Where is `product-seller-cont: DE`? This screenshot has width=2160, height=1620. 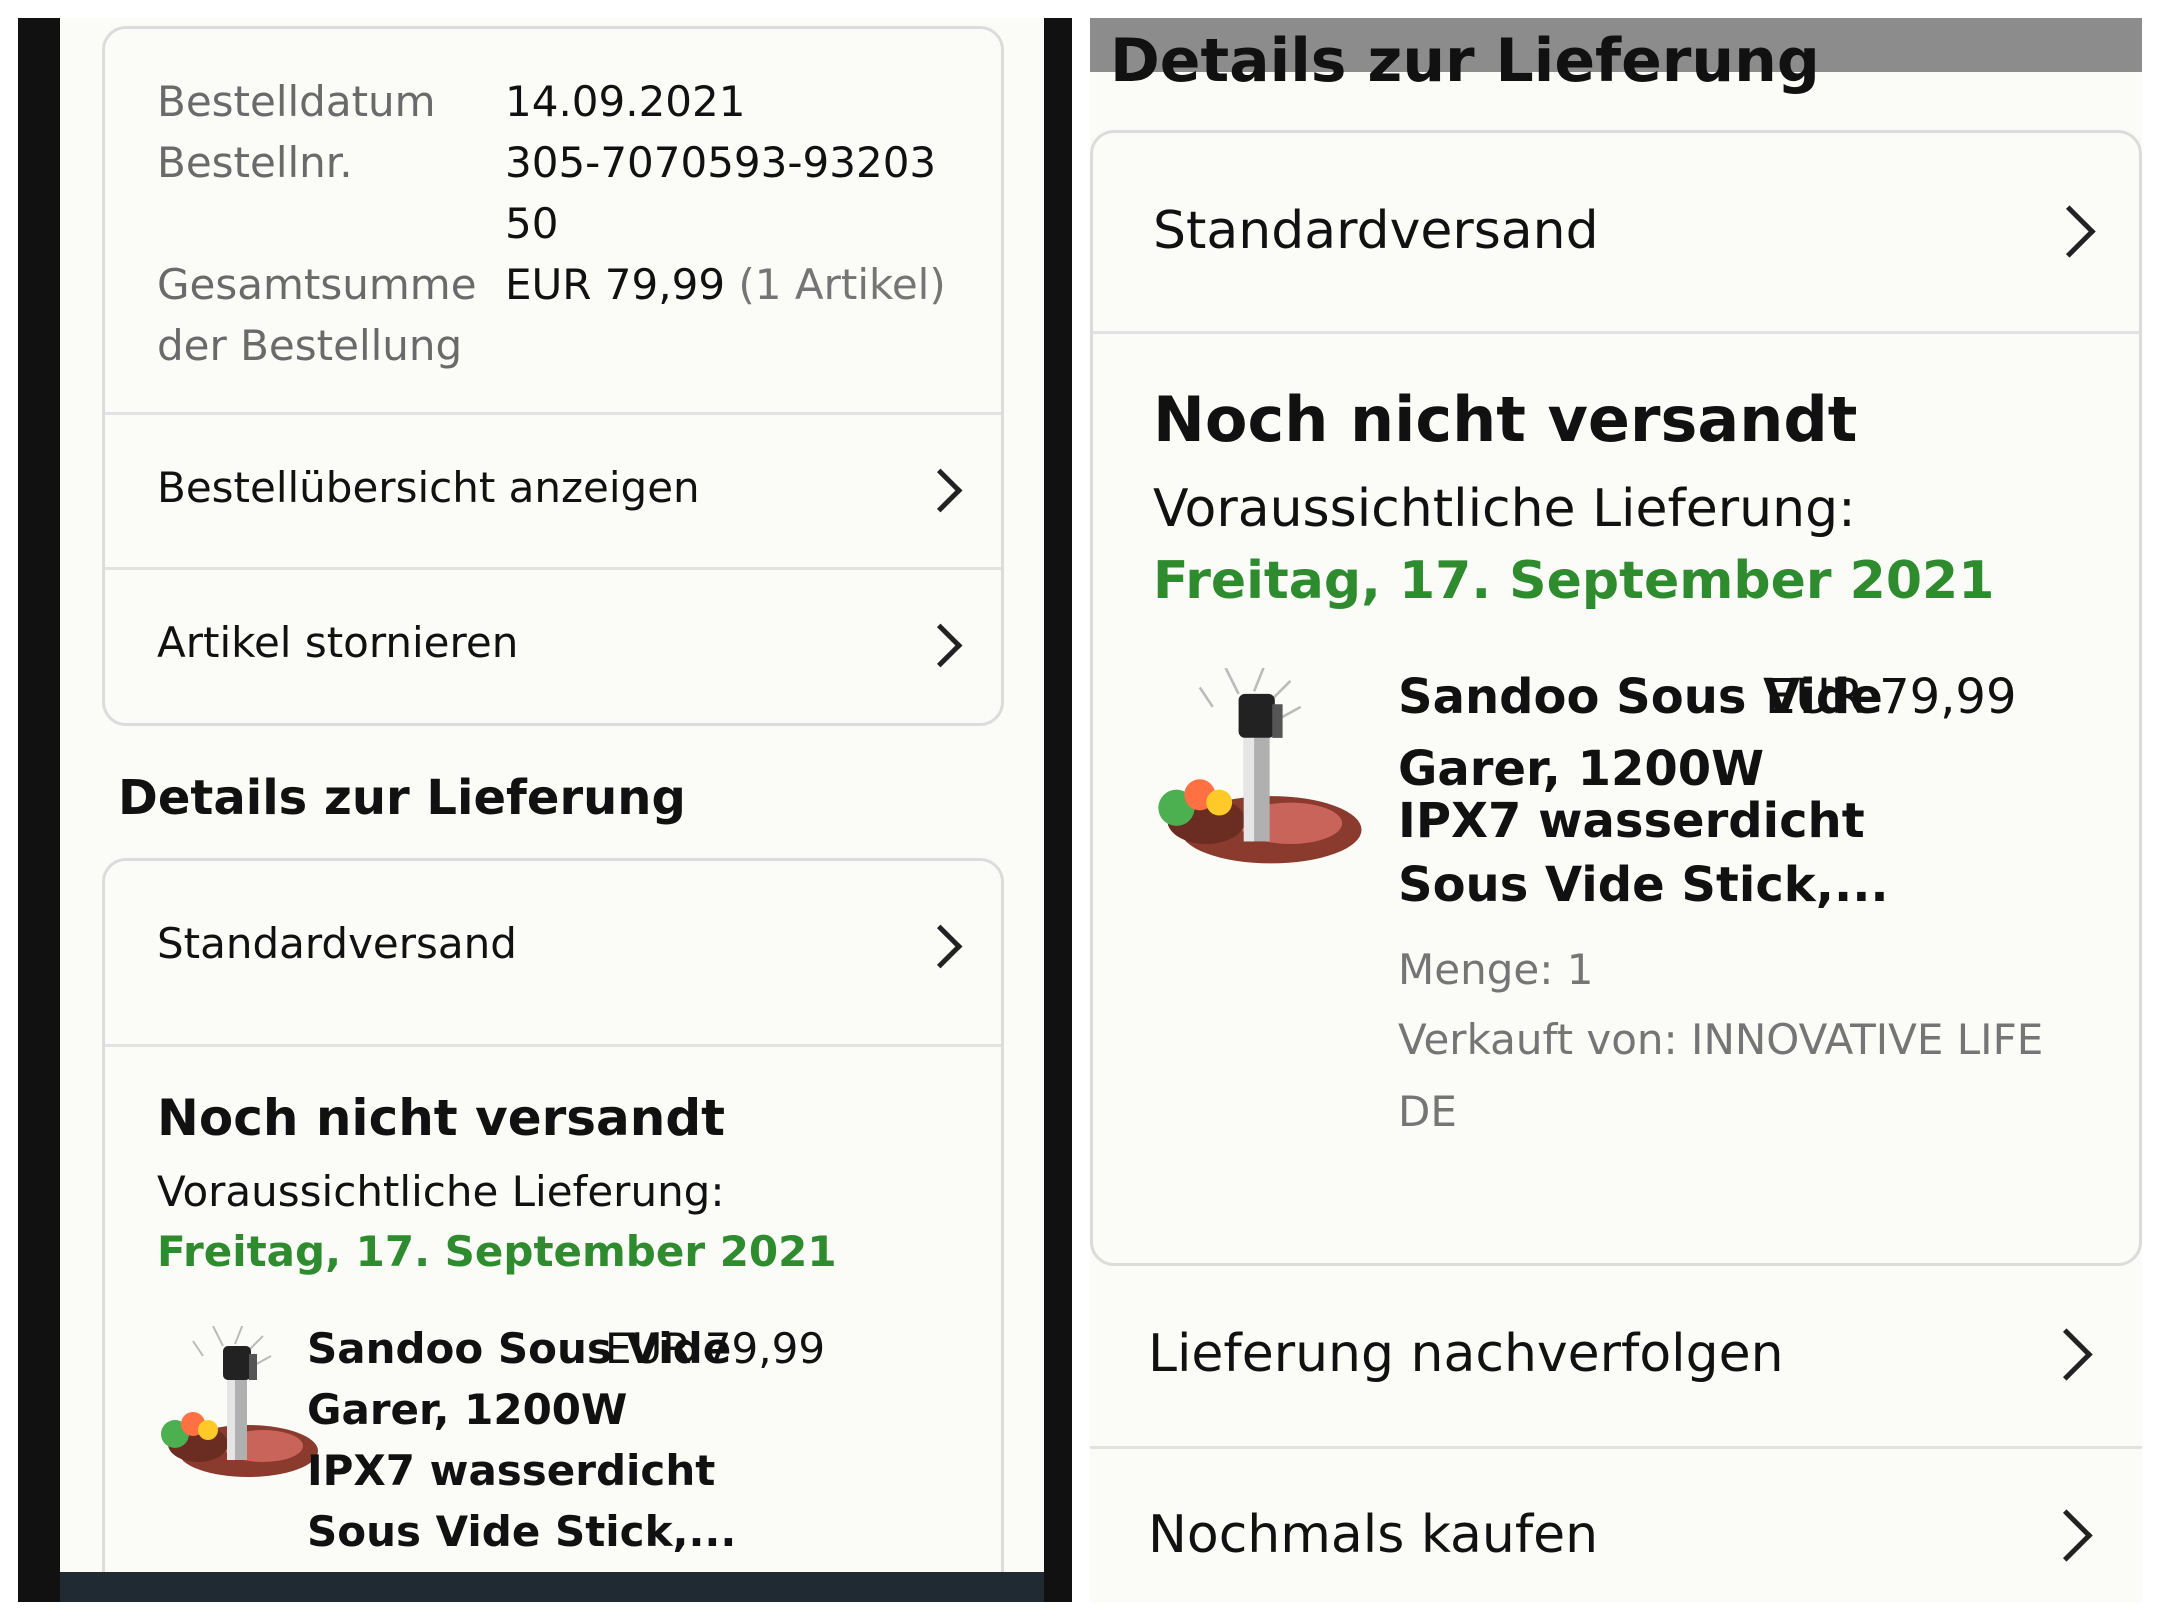
product-seller-cont: DE is located at coordinates (1427, 1111).